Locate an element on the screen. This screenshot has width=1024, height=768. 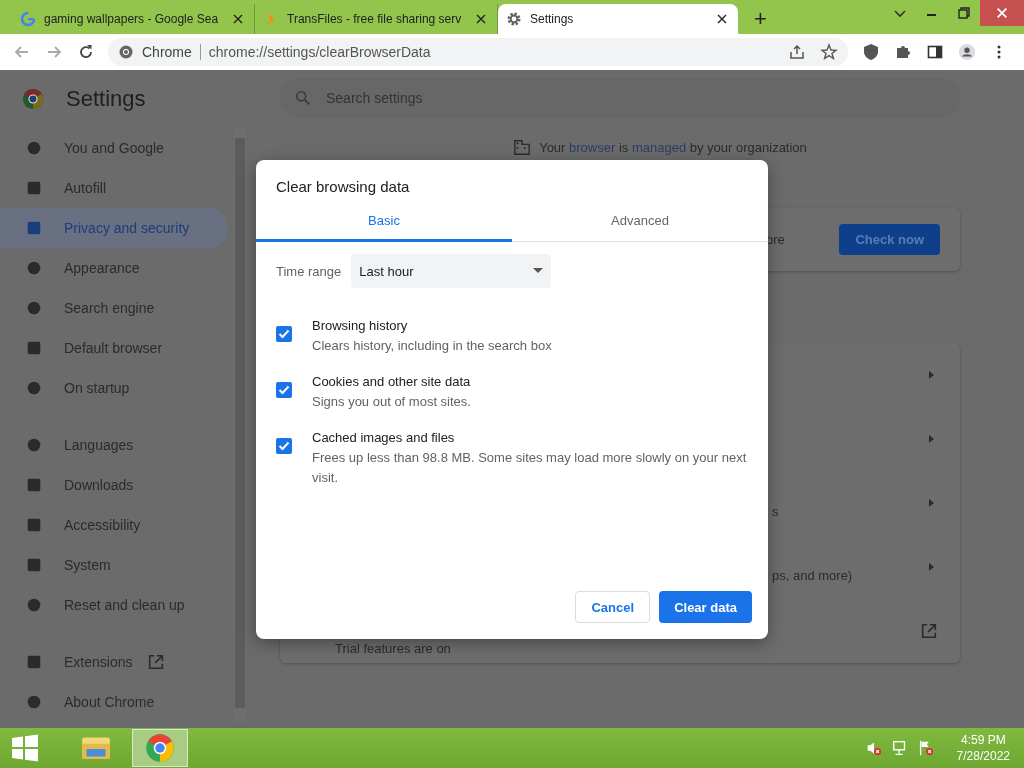
sidebar-item: About Chrome is located at coordinates (114, 702).